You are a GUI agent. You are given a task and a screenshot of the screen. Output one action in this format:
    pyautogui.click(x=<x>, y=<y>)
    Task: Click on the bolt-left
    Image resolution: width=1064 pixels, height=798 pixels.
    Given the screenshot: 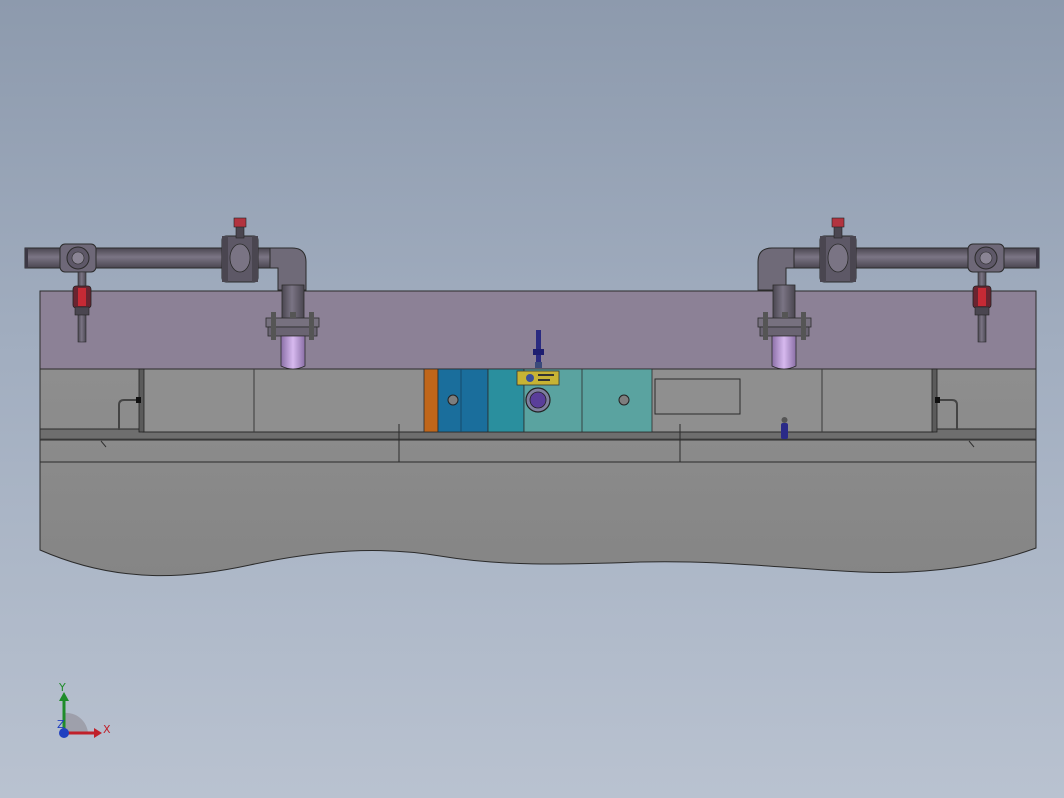 What is the action you would take?
    pyautogui.click(x=453, y=400)
    